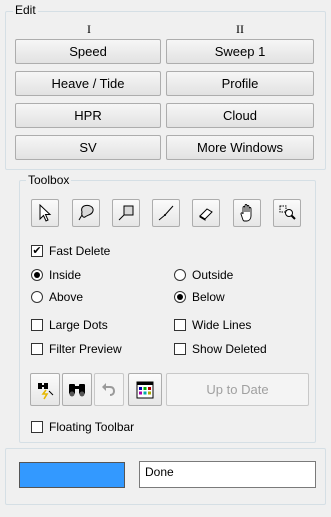 The image size is (331, 517). What do you see at coordinates (78, 325) in the screenshot?
I see `large-dots-label: Large Dots` at bounding box center [78, 325].